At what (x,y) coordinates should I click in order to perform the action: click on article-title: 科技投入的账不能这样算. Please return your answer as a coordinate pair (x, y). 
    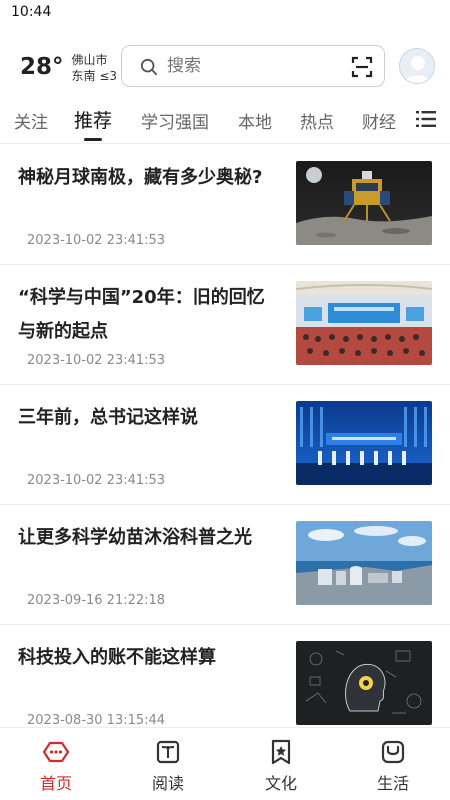
    Looking at the image, I should click on (117, 657).